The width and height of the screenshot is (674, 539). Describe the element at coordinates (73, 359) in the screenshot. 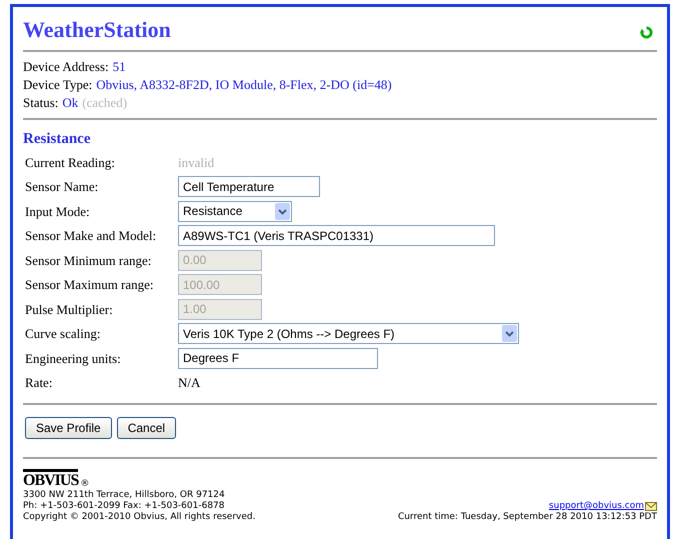

I see `field-label: Engineering units:` at that location.